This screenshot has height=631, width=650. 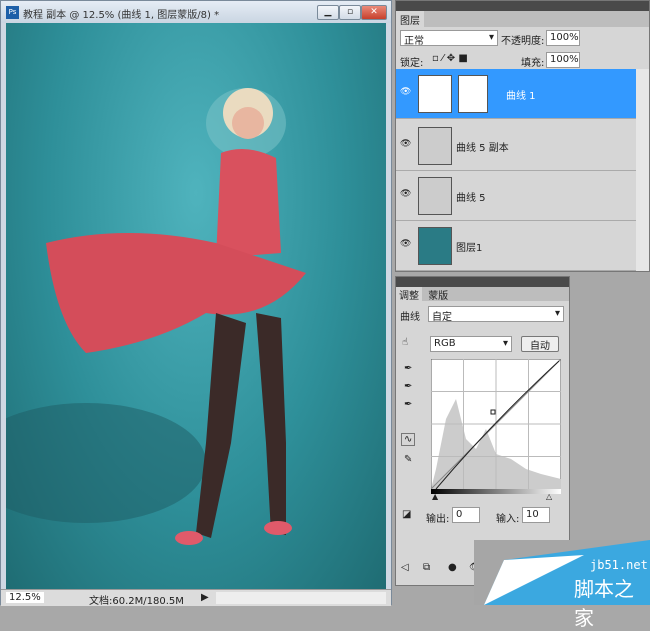 I want to click on channel-select: RGB ▾, so click(x=471, y=344).